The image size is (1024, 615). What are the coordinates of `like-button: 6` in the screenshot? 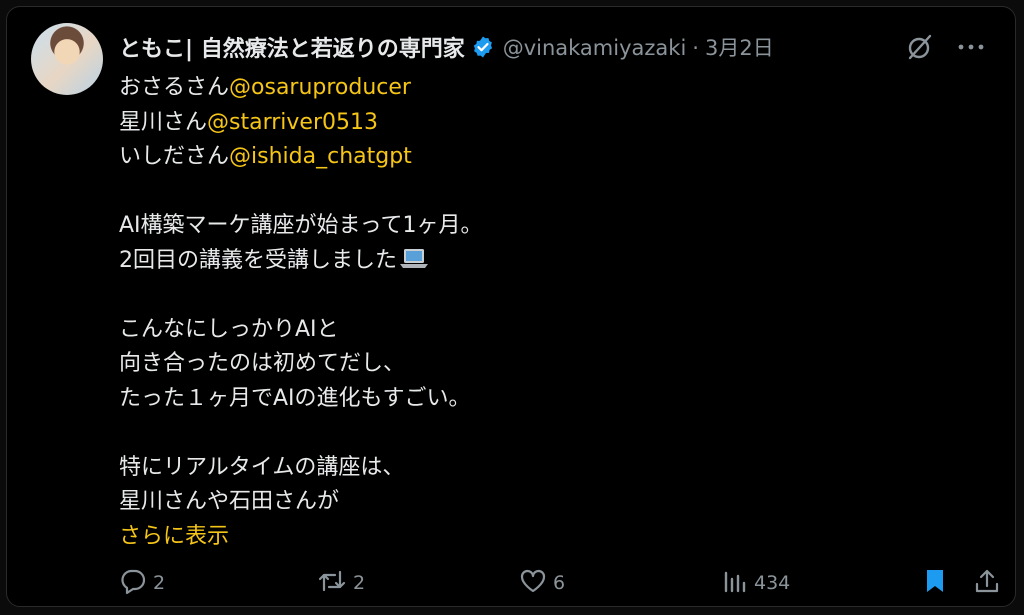 It's located at (542, 583).